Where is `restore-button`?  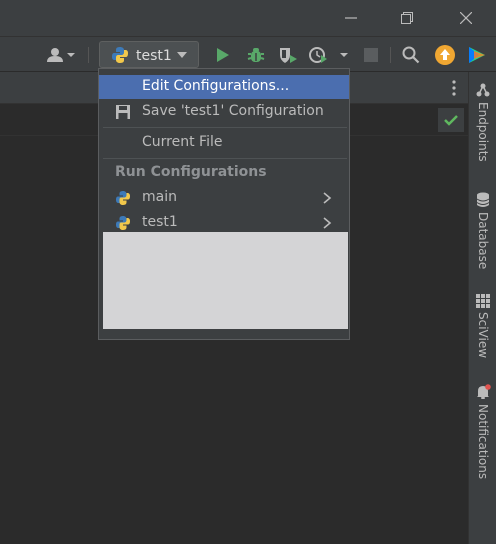 restore-button is located at coordinates (407, 18).